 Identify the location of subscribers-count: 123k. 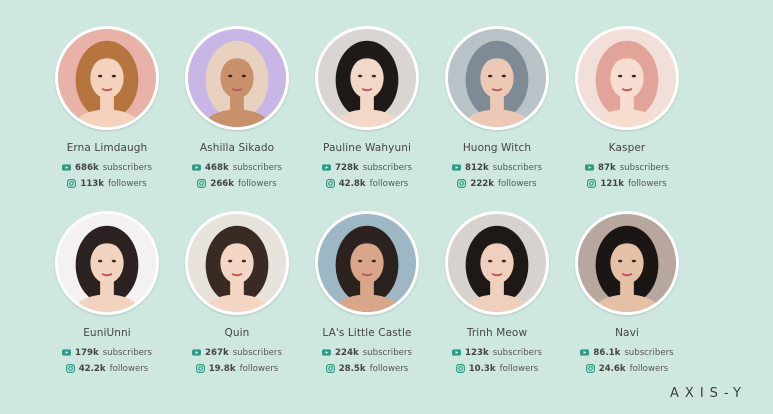
(477, 352).